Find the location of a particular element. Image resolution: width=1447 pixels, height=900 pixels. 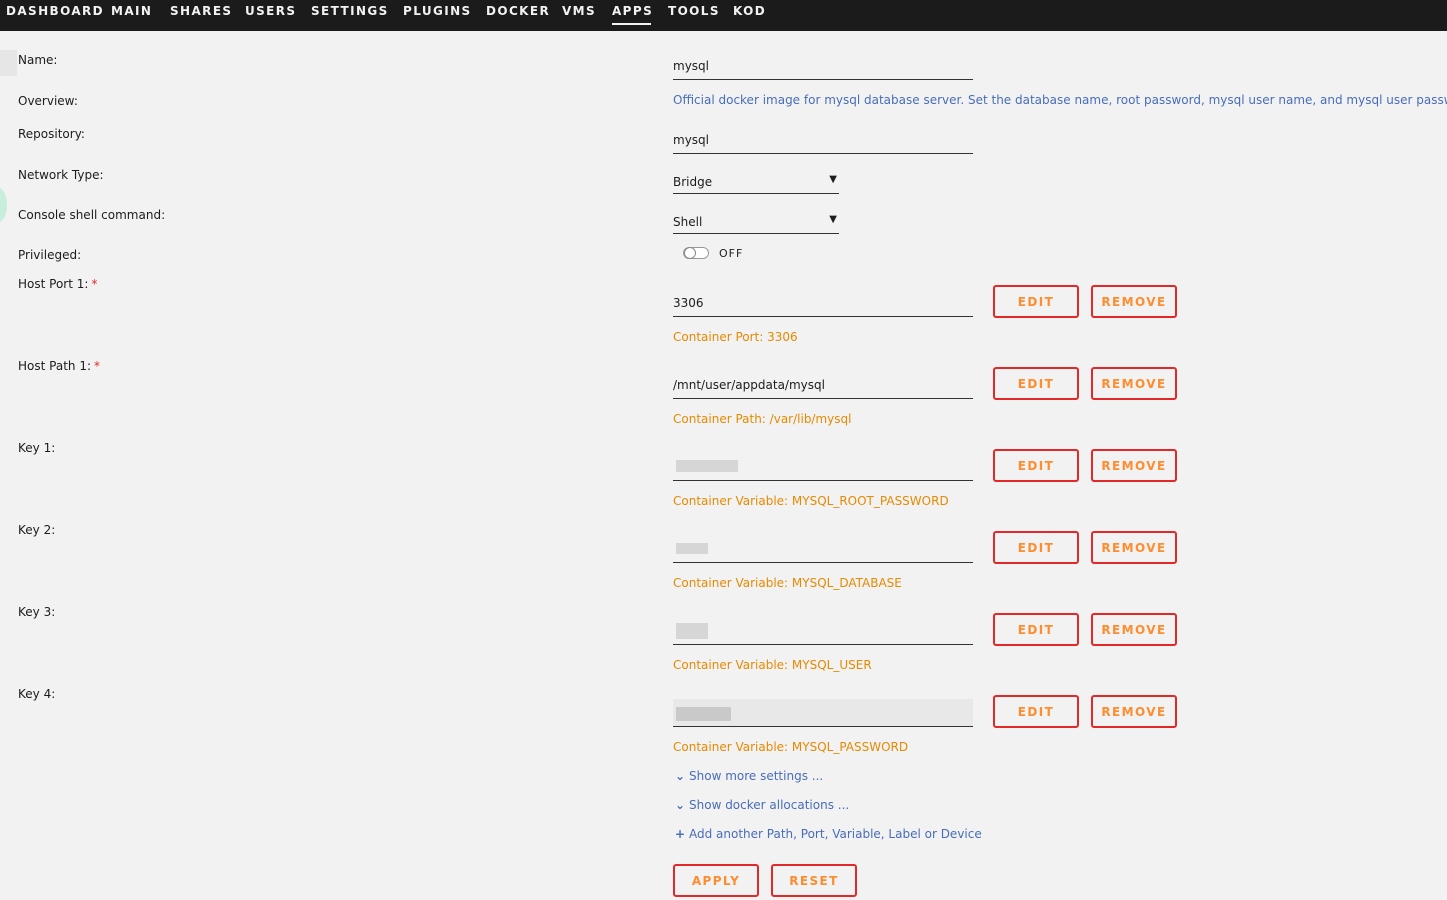

key-3-input is located at coordinates (823, 631).